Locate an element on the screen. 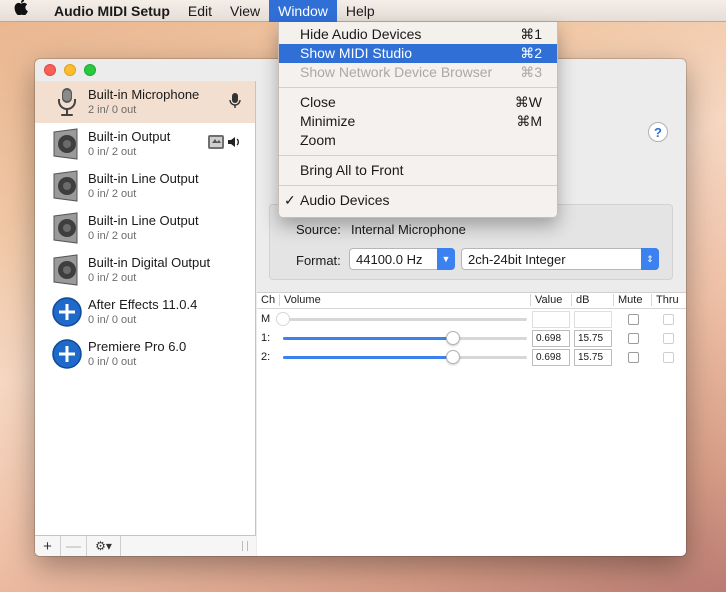 This screenshot has width=726, height=592. chevron-down-icon: ▼ is located at coordinates (446, 259).